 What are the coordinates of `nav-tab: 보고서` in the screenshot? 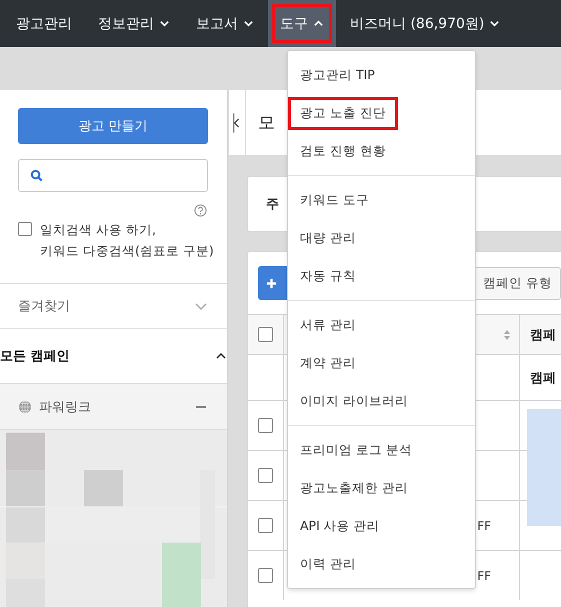 It's located at (225, 23).